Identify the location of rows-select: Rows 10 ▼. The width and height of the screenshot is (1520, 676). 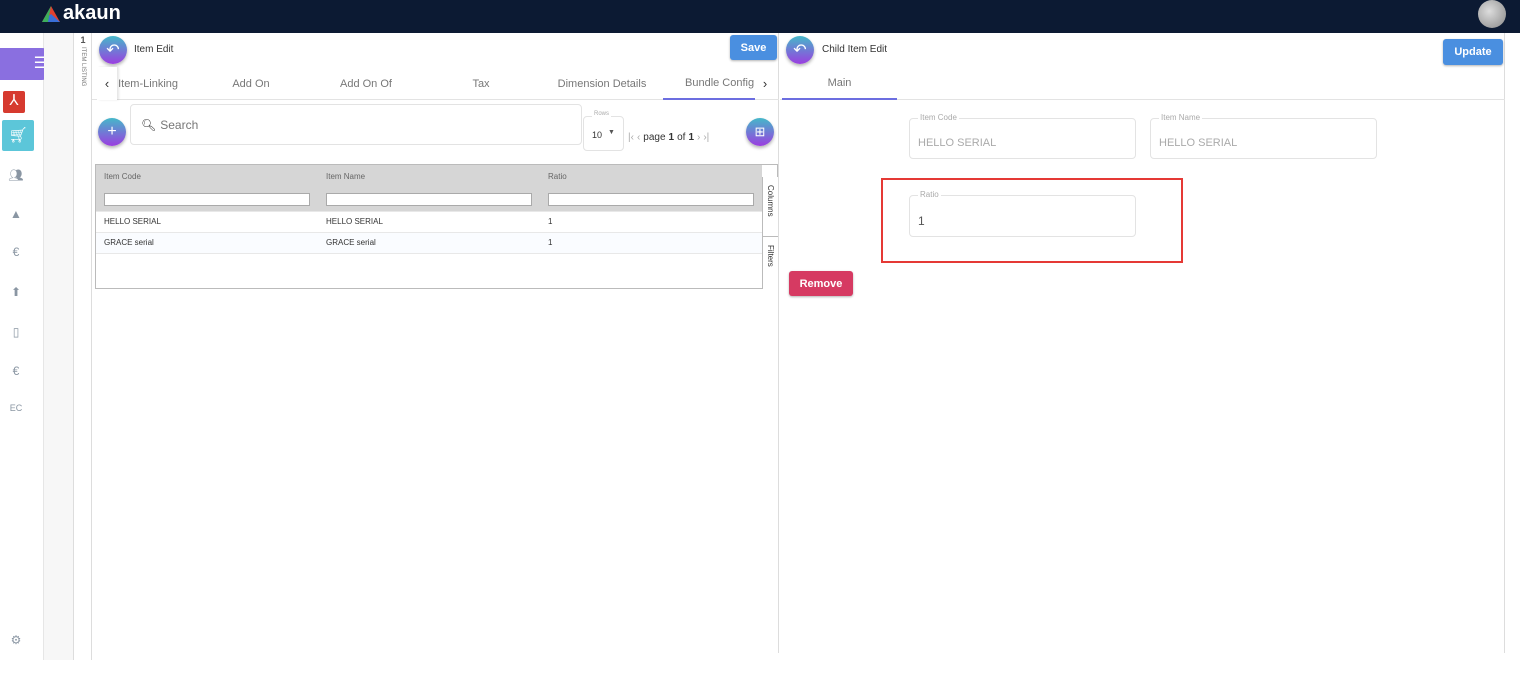
(603, 131).